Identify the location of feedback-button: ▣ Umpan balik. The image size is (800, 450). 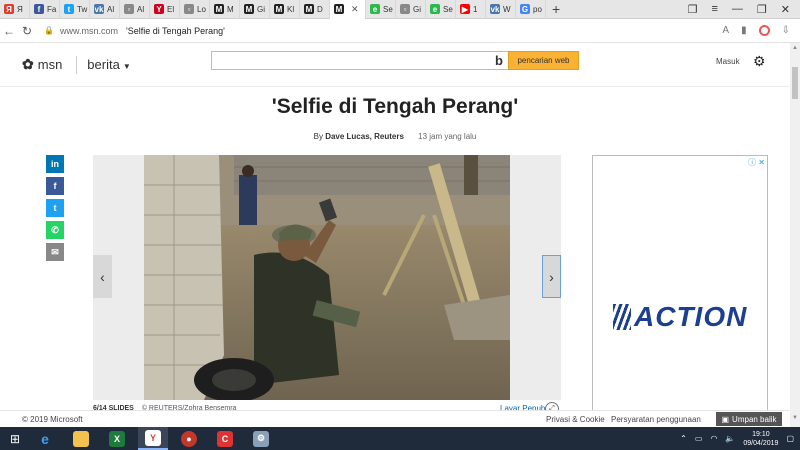
(749, 419).